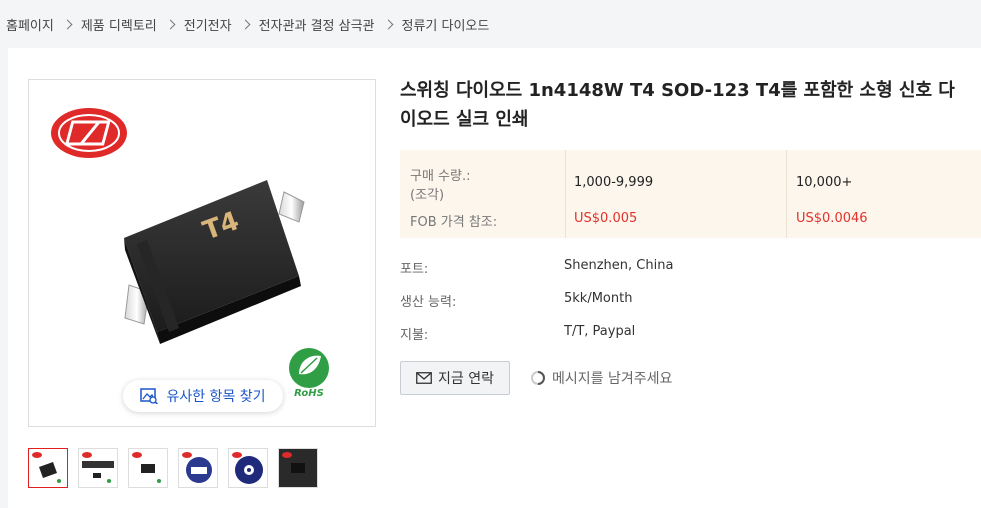 This screenshot has width=981, height=508. Describe the element at coordinates (832, 218) in the screenshot. I see `tier-2-price: US$0.0046` at that location.